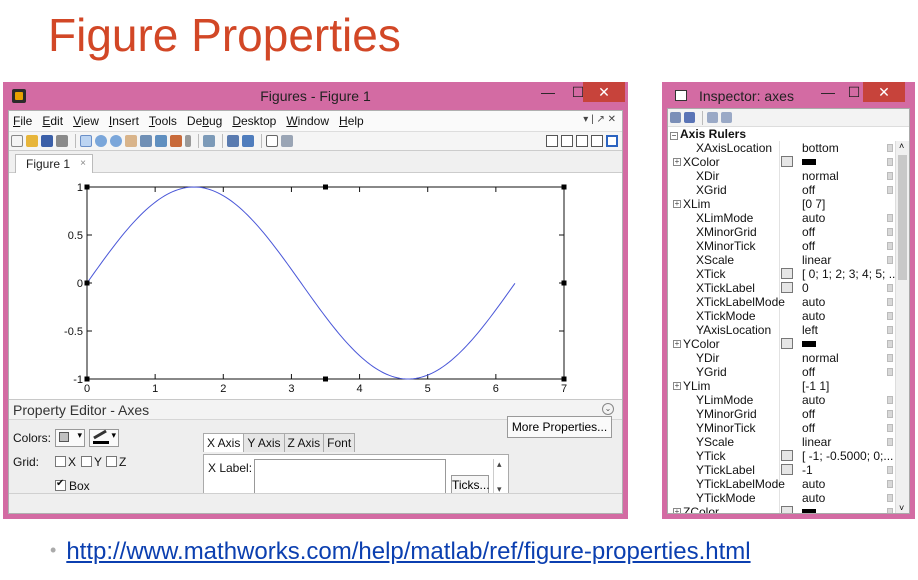  What do you see at coordinates (60, 461) in the screenshot?
I see `grid-x-checkbox` at bounding box center [60, 461].